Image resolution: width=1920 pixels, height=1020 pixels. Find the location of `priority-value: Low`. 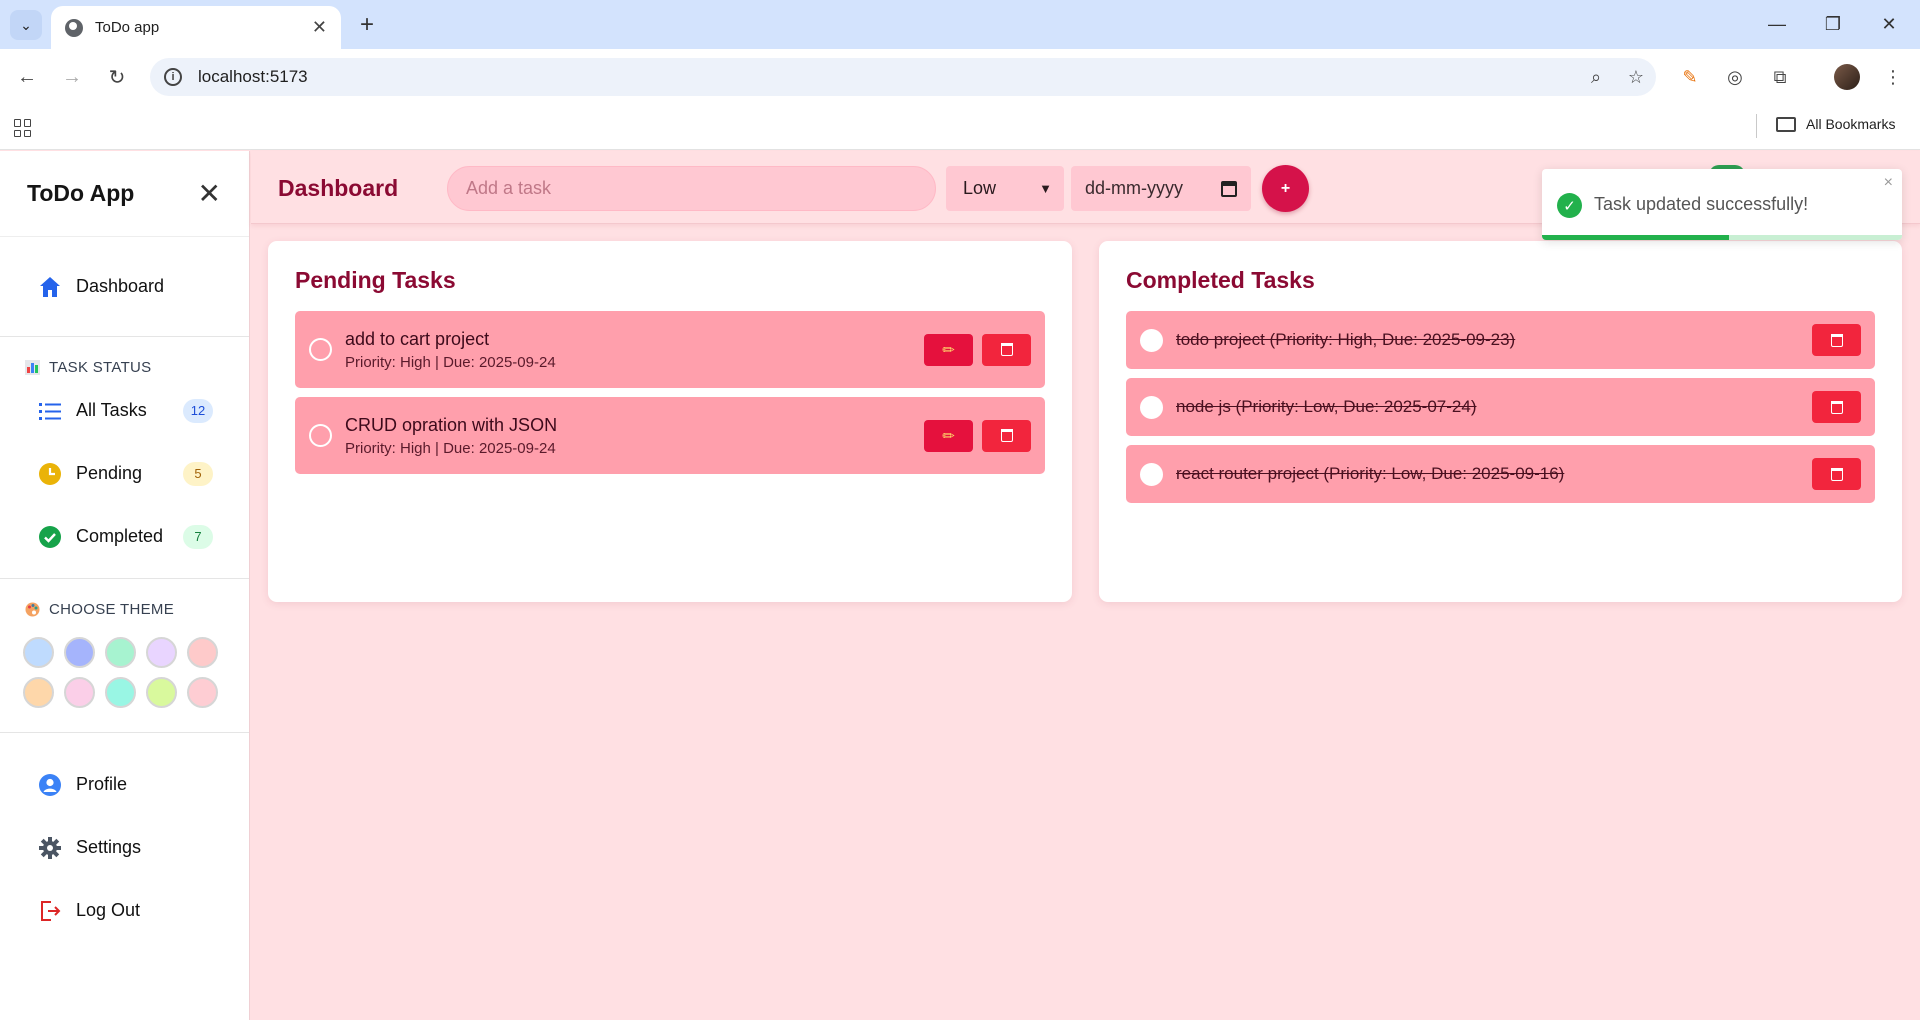

priority-value: Low is located at coordinates (980, 188).